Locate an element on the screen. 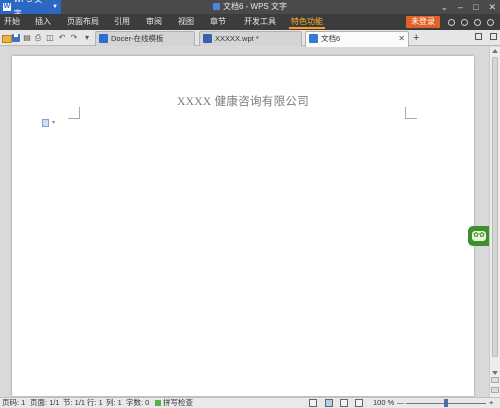  menu-item-chapter: 章节 is located at coordinates (218, 22).